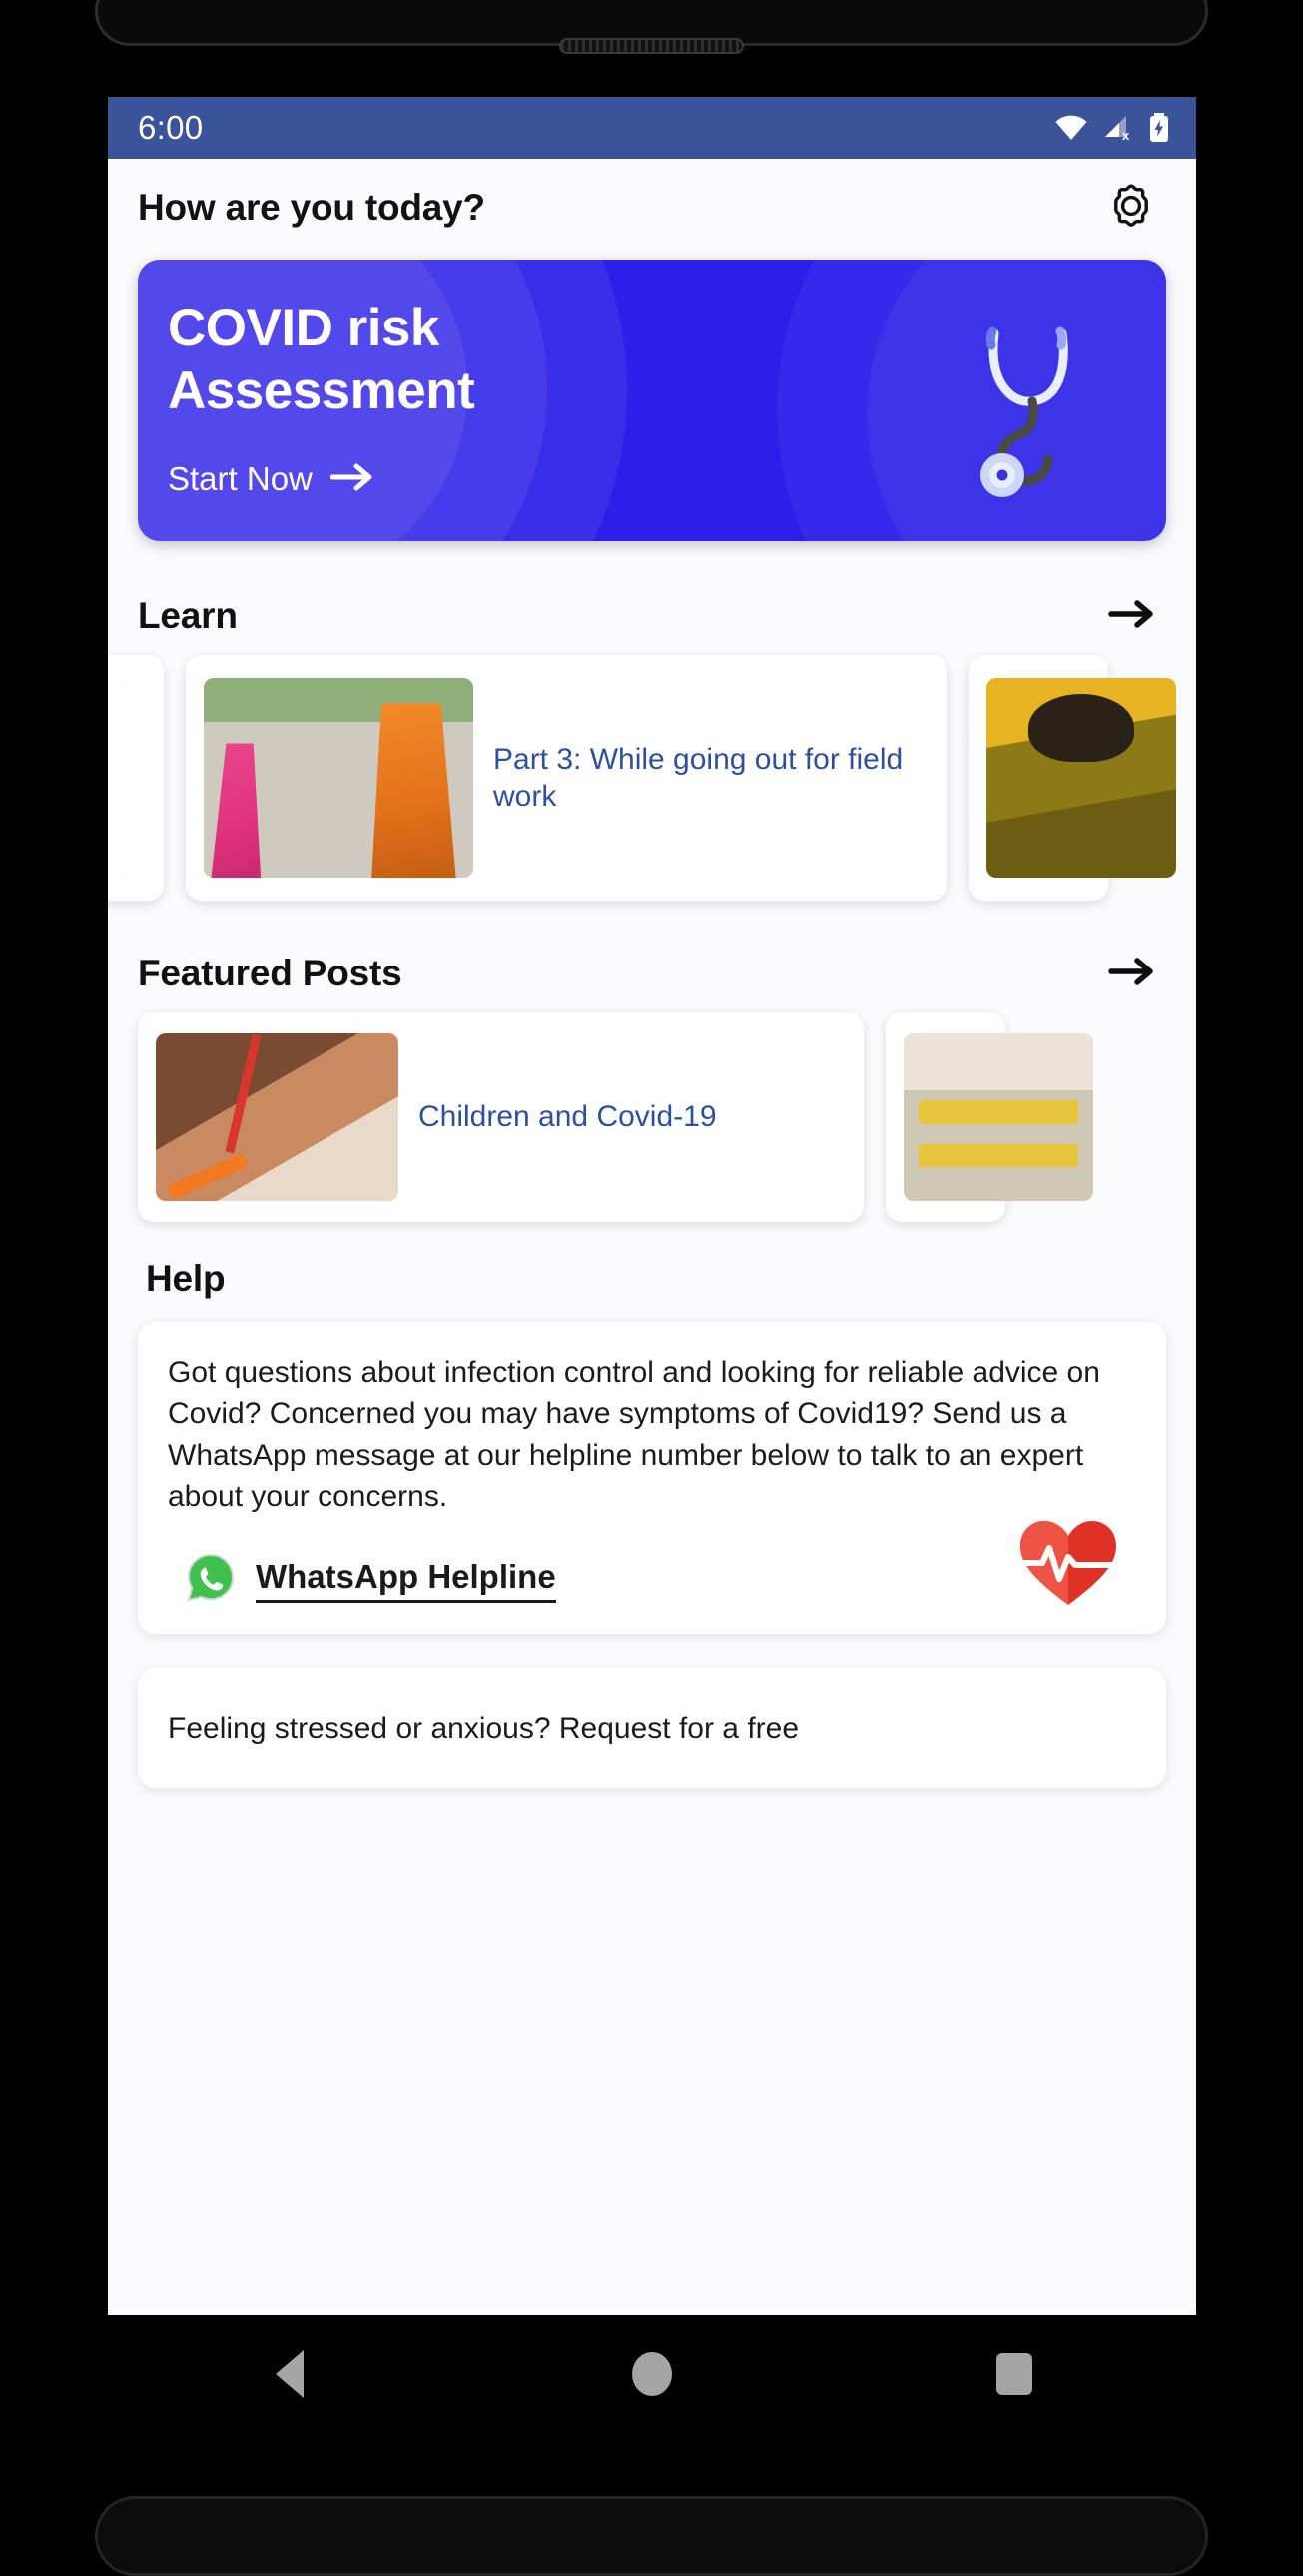 This screenshot has height=2576, width=1303. I want to click on covid-card-text: COVID risk Assessment Start Now, so click(321, 398).